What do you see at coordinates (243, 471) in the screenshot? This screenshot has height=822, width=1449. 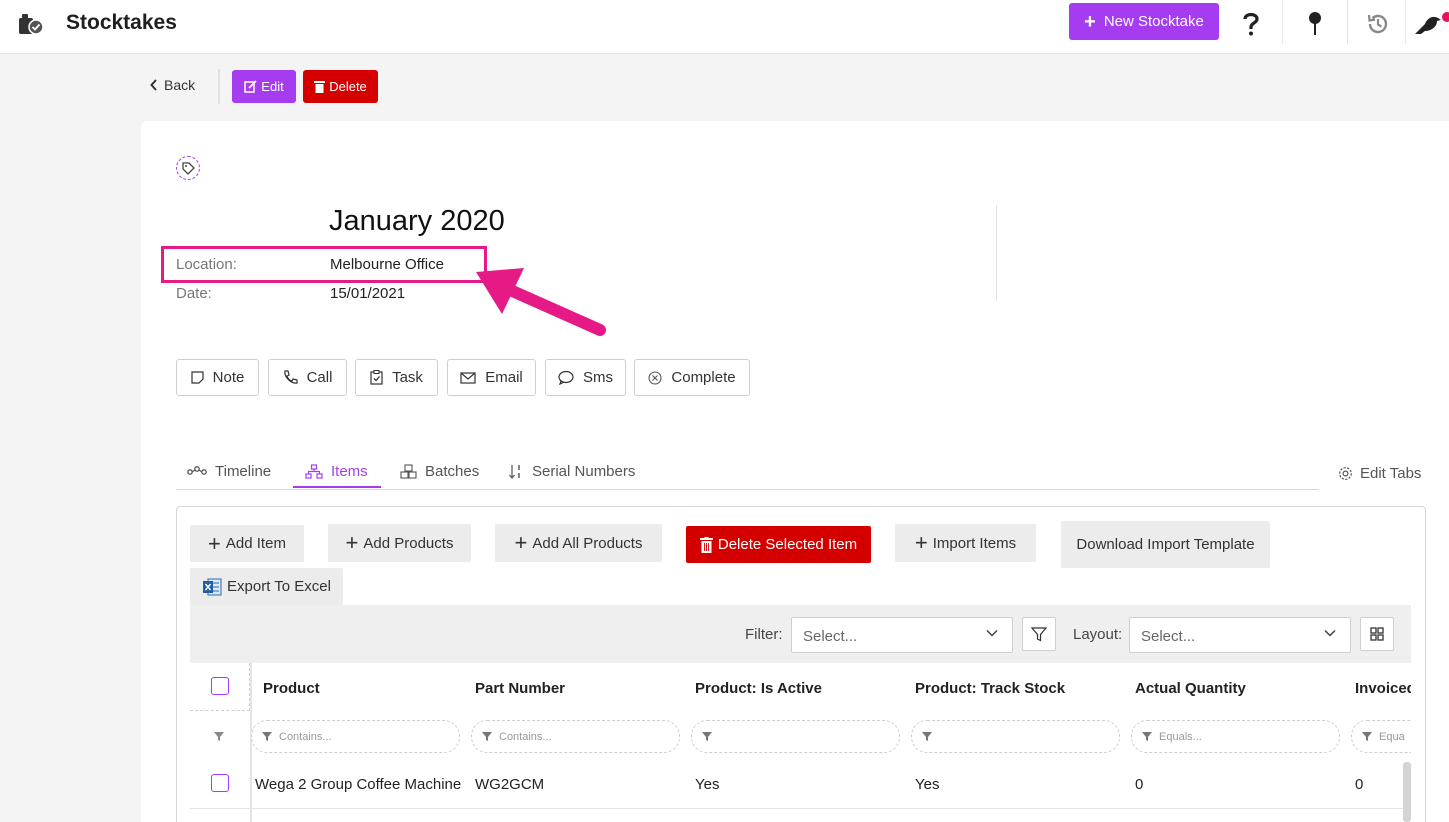 I see `tab-timeline-label: Timeline` at bounding box center [243, 471].